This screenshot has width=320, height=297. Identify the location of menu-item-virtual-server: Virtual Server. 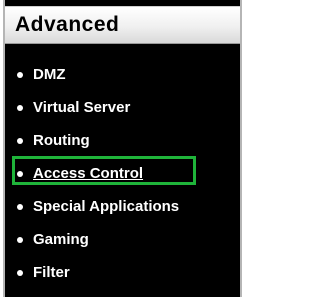
(122, 107).